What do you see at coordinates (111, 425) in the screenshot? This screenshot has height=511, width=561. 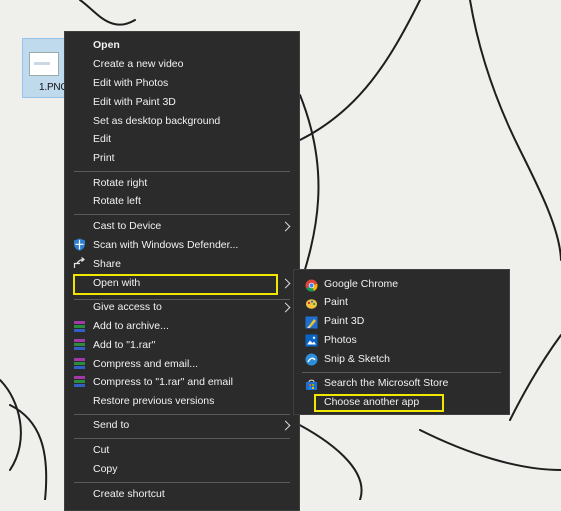 I see `menu-item-send-to: Send to` at bounding box center [111, 425].